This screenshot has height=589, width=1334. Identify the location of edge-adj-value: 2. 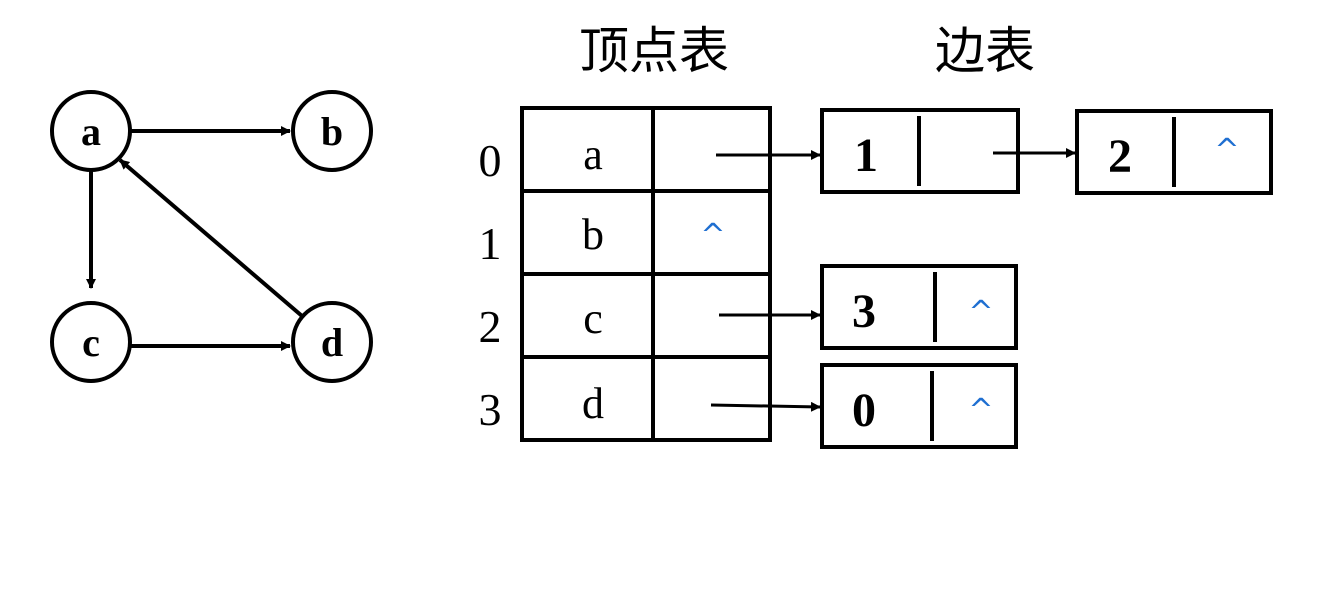
(1120, 156).